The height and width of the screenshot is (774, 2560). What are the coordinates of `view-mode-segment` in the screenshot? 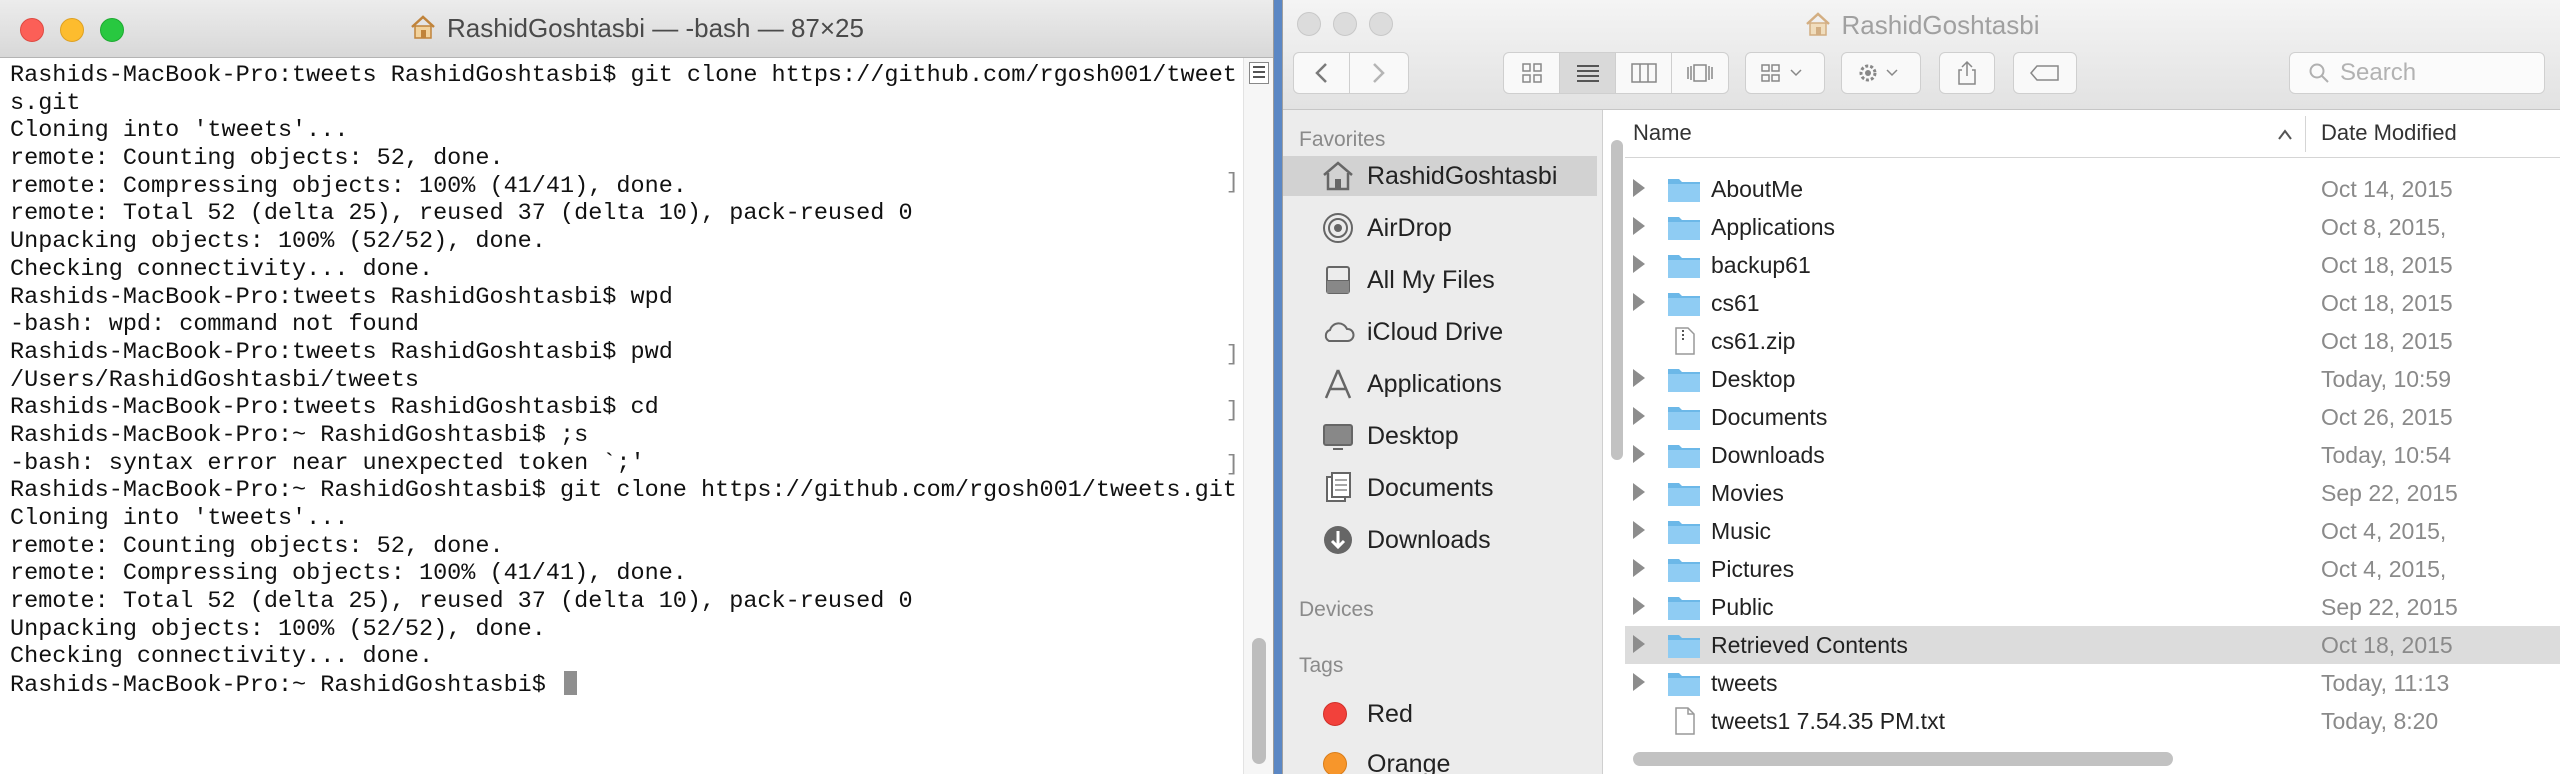 It's located at (1616, 73).